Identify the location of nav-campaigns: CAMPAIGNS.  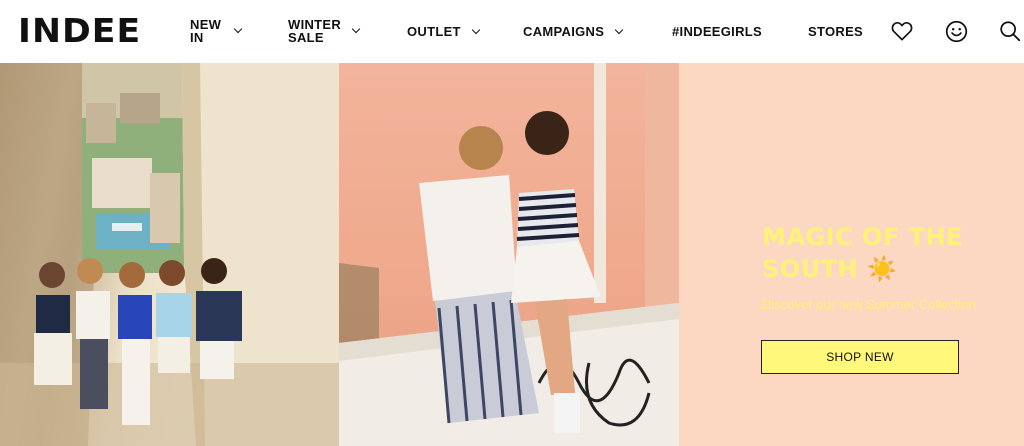
(573, 31).